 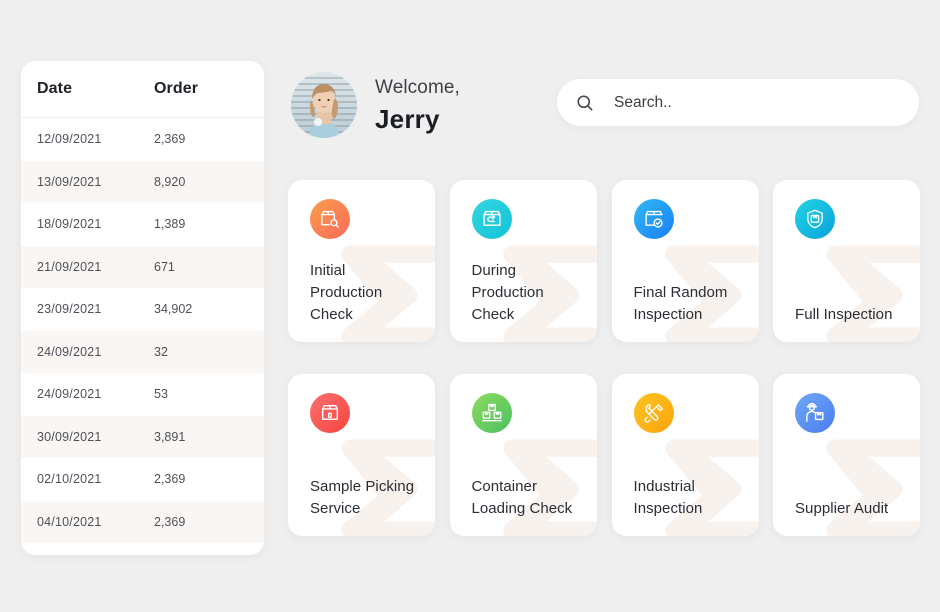 What do you see at coordinates (142, 521) in the screenshot?
I see `table-row: 04/10/2021 2,369` at bounding box center [142, 521].